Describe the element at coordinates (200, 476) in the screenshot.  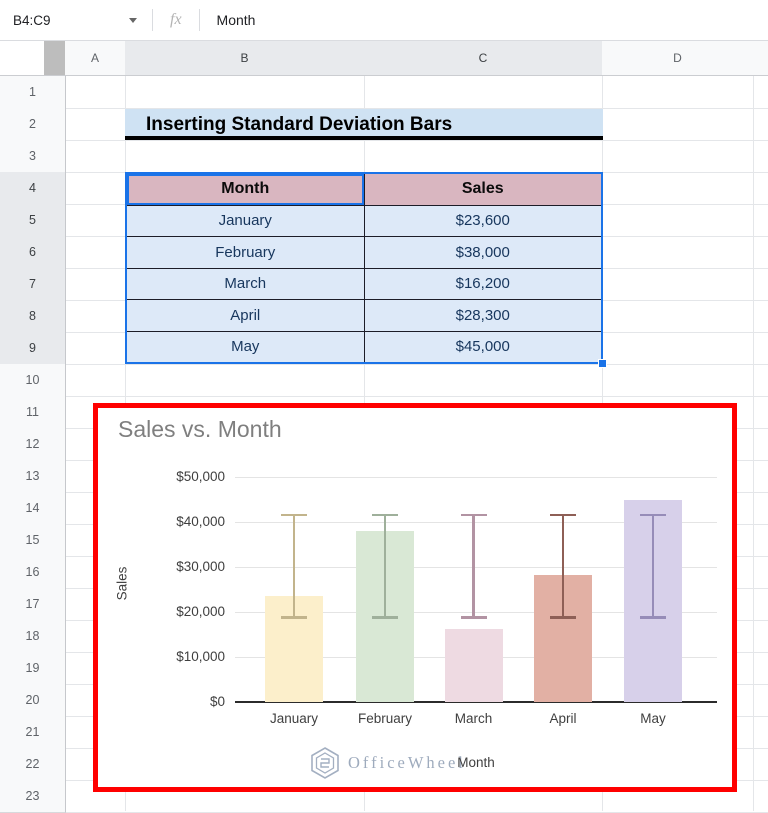
I see `y-tick-label: $50,000` at that location.